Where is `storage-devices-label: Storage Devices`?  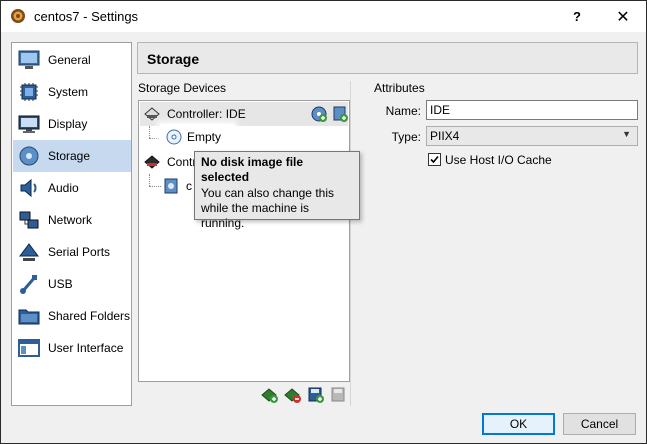 storage-devices-label: Storage Devices is located at coordinates (182, 88).